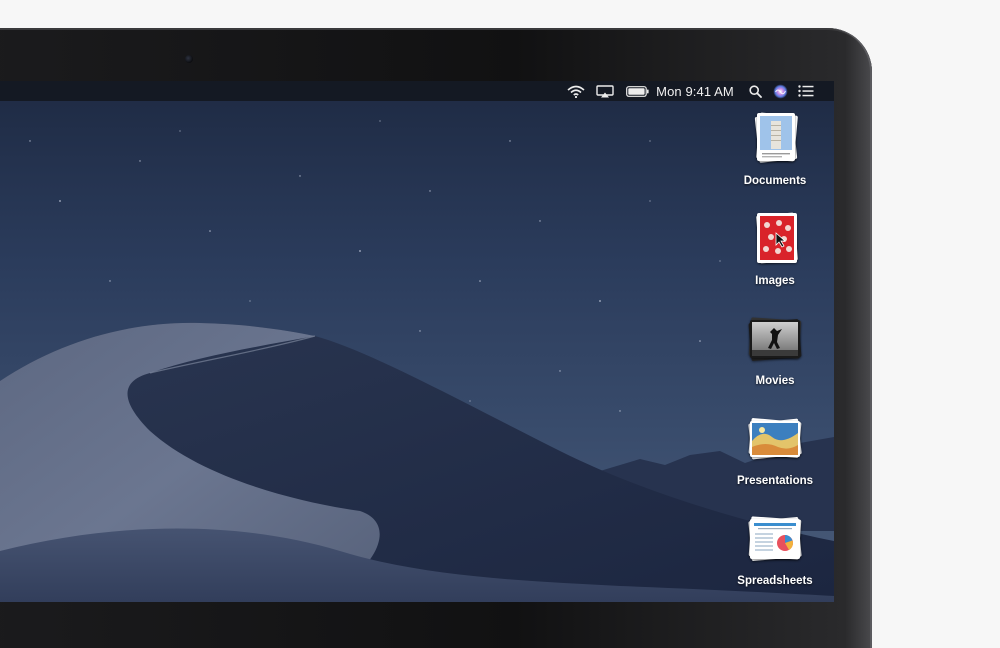  Describe the element at coordinates (780, 91) in the screenshot. I see `siri-icon` at that location.